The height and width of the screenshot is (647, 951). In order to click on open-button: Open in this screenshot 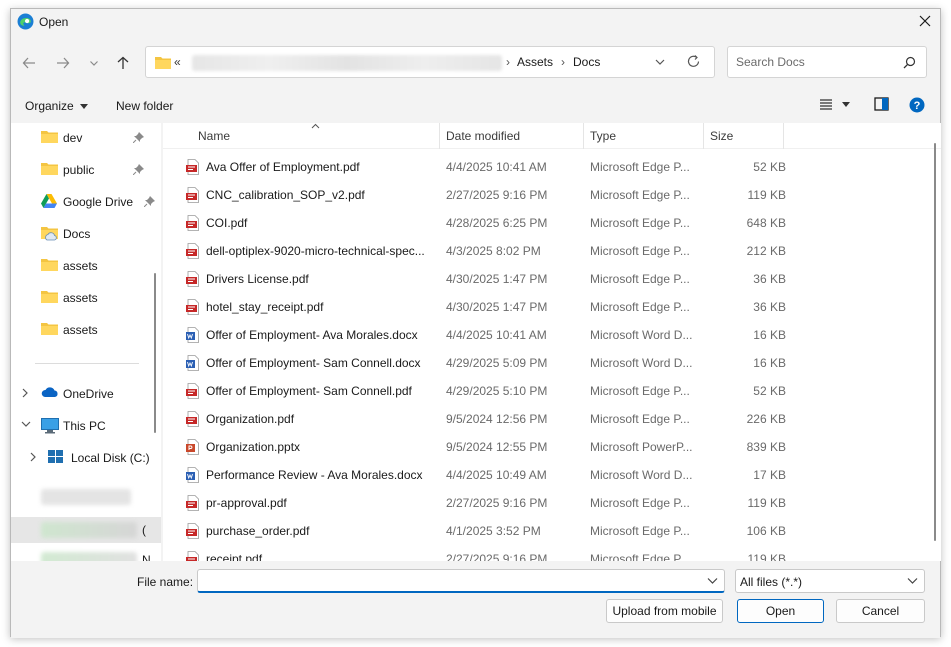, I will do `click(780, 611)`.